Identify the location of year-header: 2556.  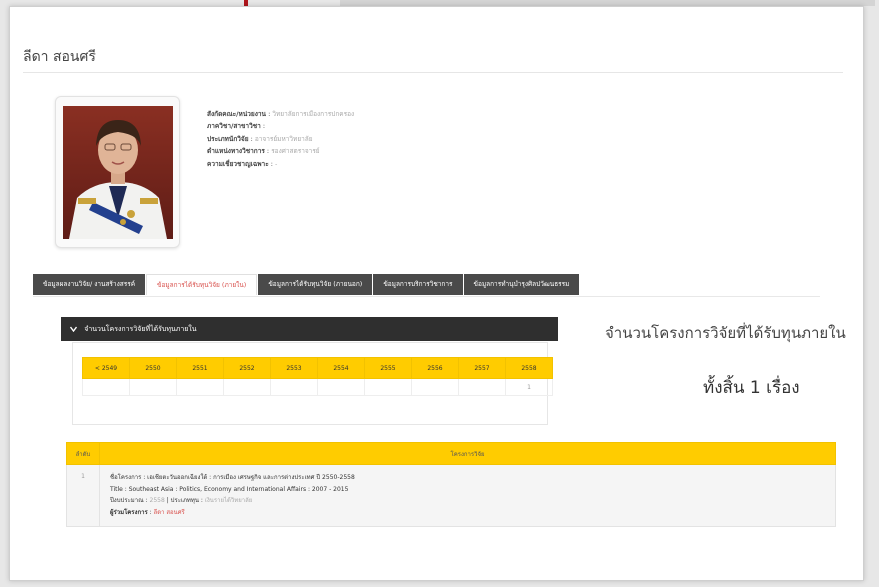
(435, 368).